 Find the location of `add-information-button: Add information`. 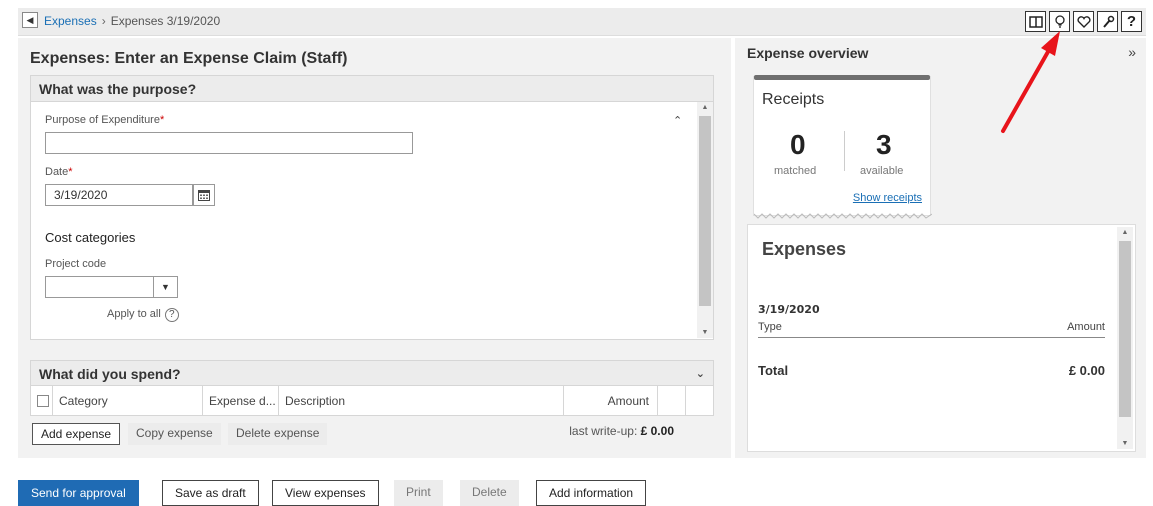

add-information-button: Add information is located at coordinates (591, 493).